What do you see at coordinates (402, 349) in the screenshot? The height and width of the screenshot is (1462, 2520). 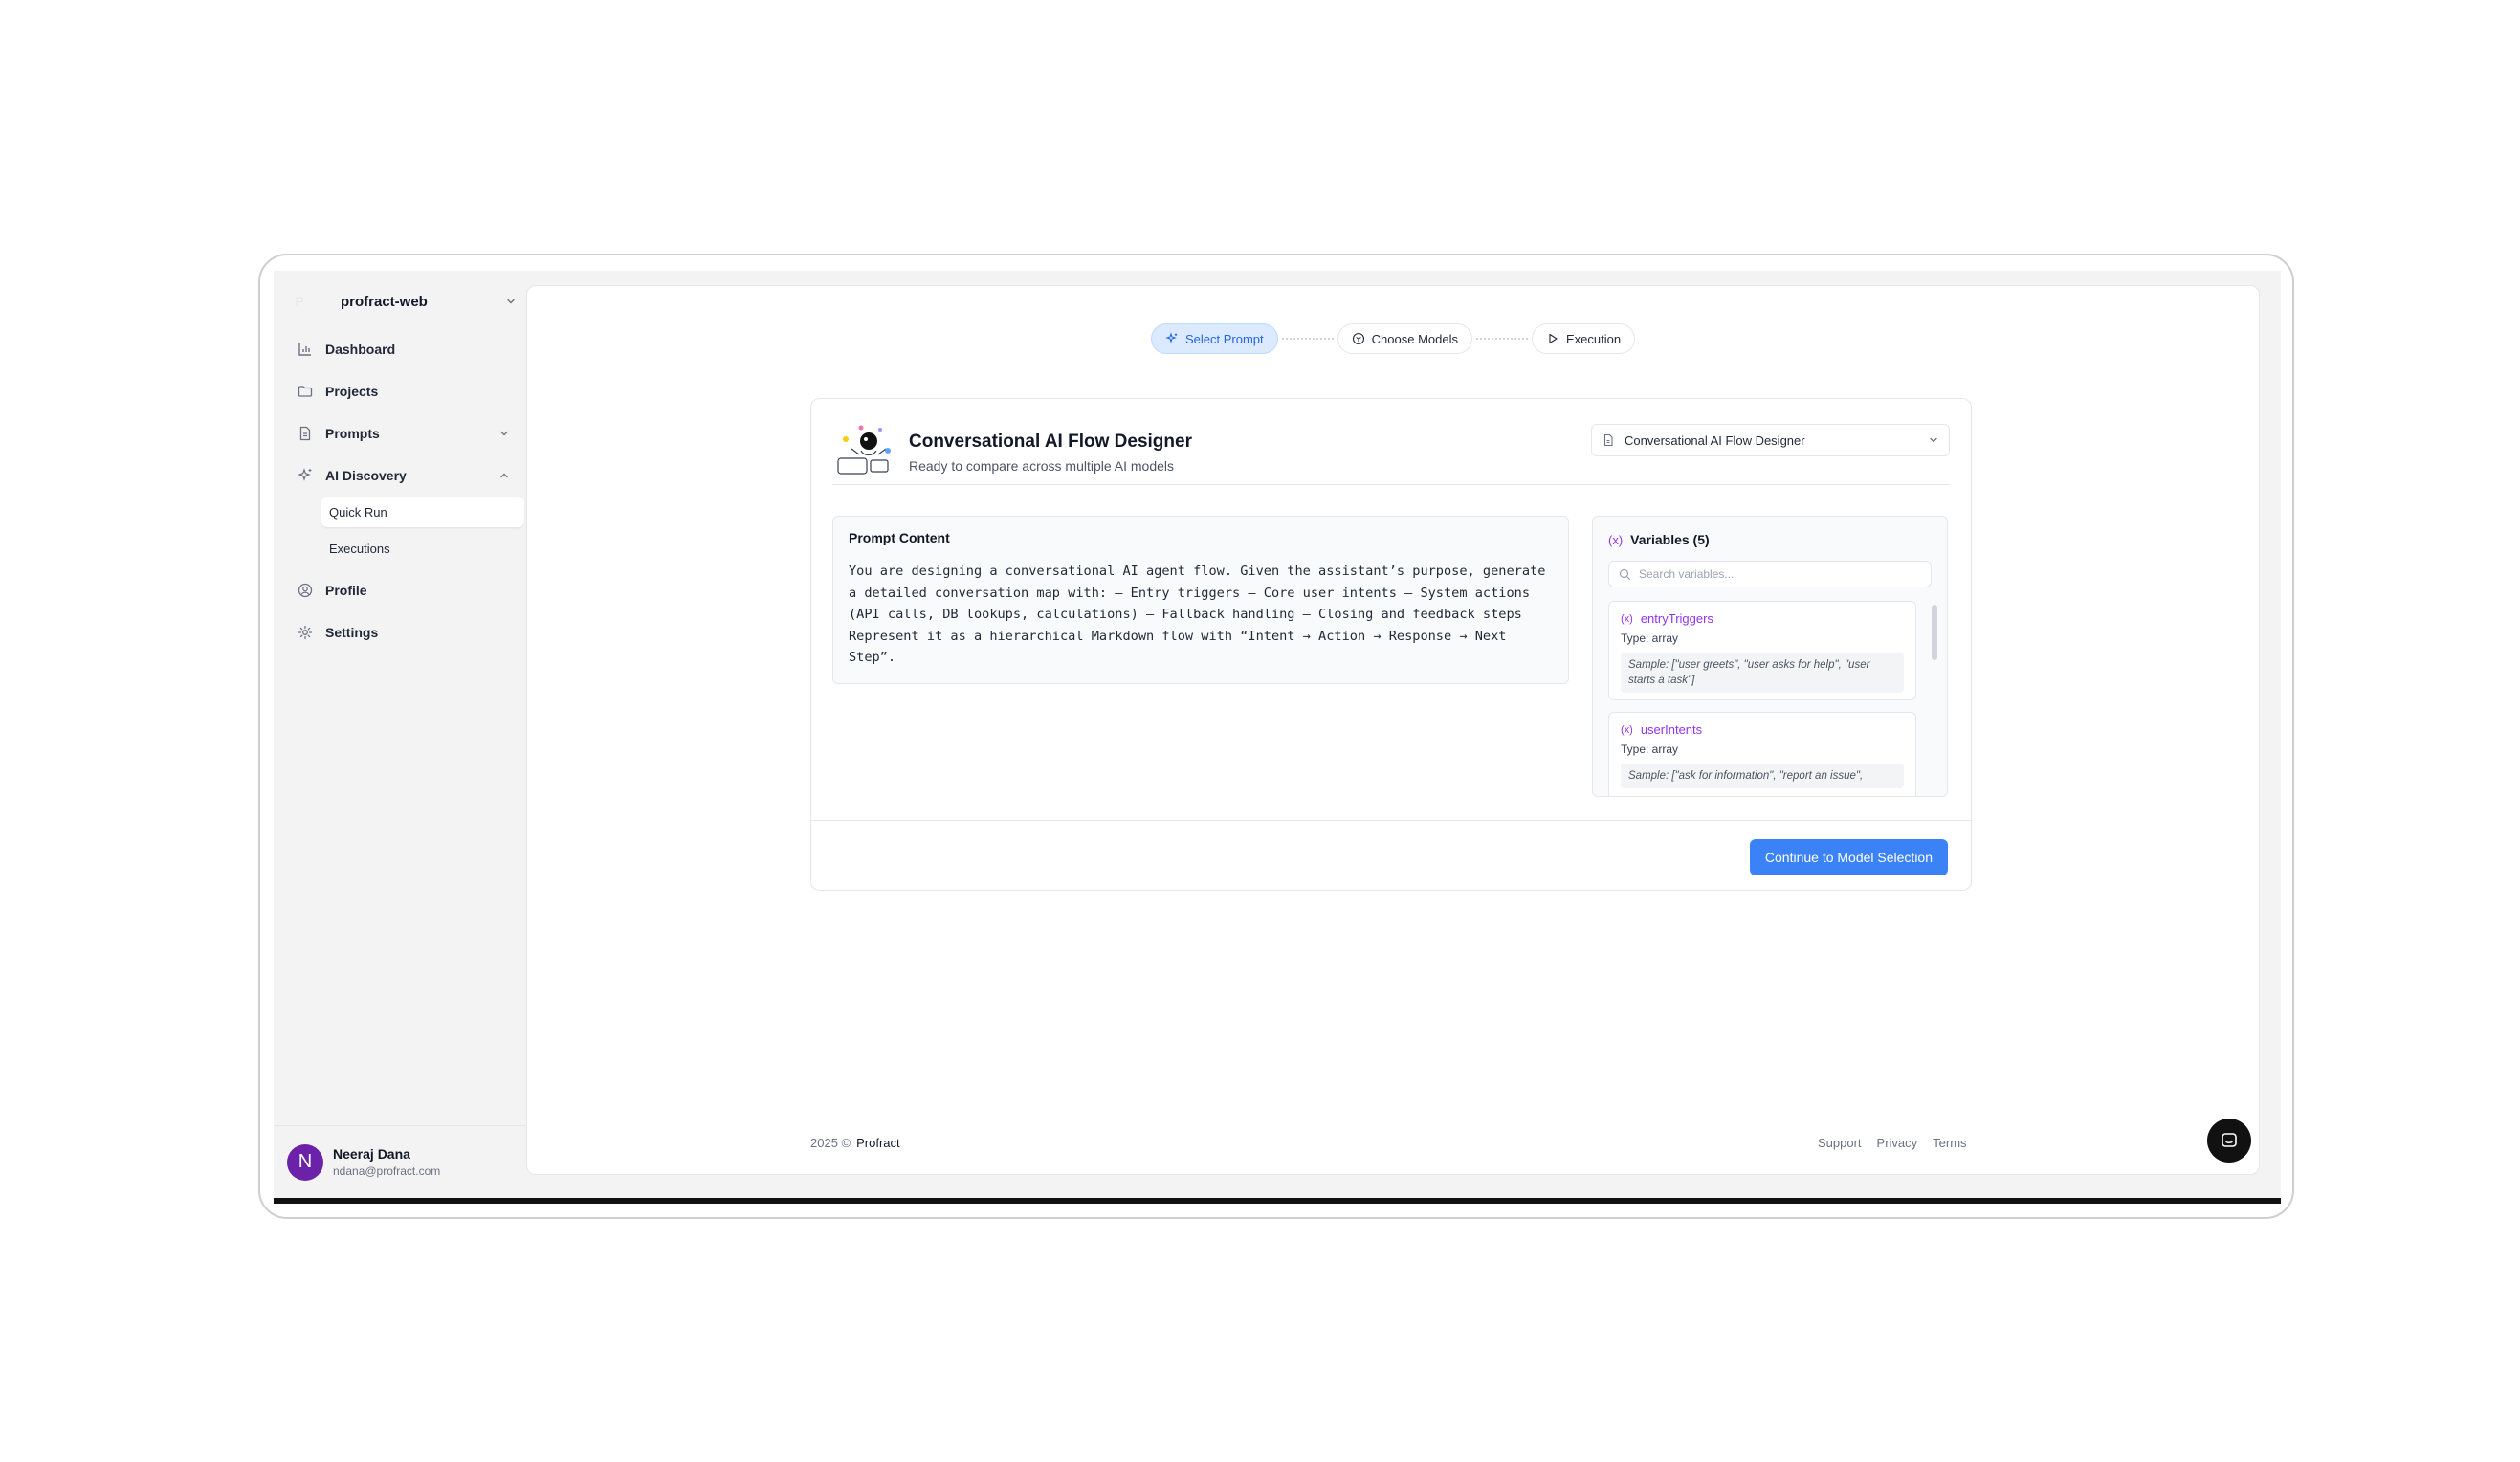 I see `sidebar-item-dashboard: Dashboard` at bounding box center [402, 349].